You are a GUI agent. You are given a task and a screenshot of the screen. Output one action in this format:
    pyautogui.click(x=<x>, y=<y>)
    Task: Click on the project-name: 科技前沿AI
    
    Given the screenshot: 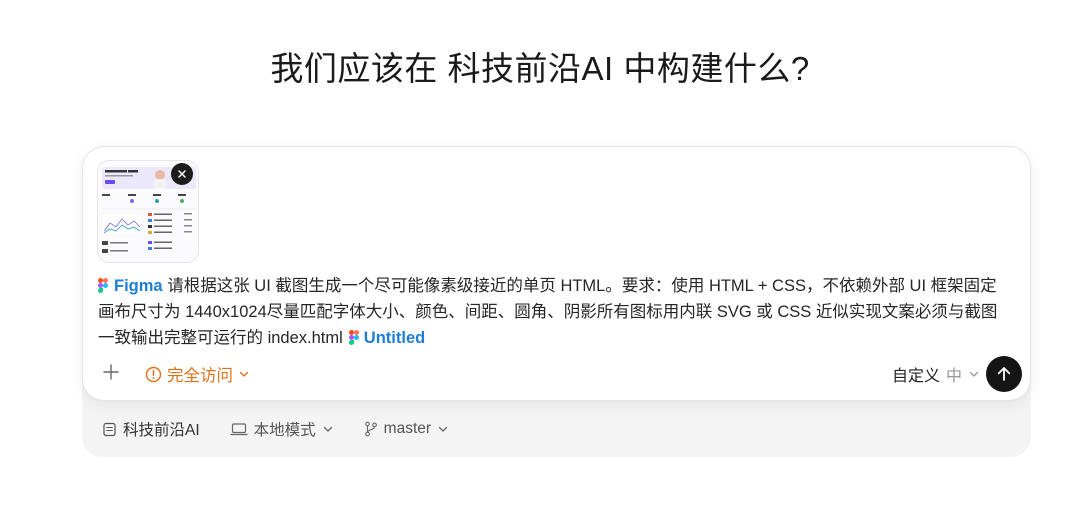 What is the action you would take?
    pyautogui.click(x=161, y=430)
    